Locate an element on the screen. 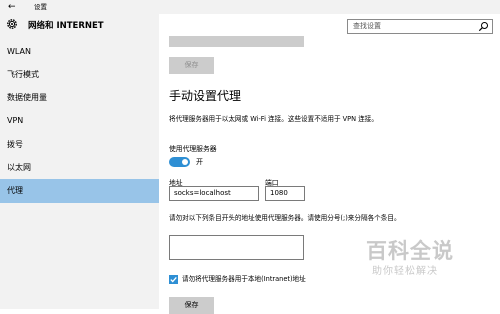 Image resolution: width=500 pixels, height=314 pixels. sidebar-item-proxy: 代理 is located at coordinates (79, 191).